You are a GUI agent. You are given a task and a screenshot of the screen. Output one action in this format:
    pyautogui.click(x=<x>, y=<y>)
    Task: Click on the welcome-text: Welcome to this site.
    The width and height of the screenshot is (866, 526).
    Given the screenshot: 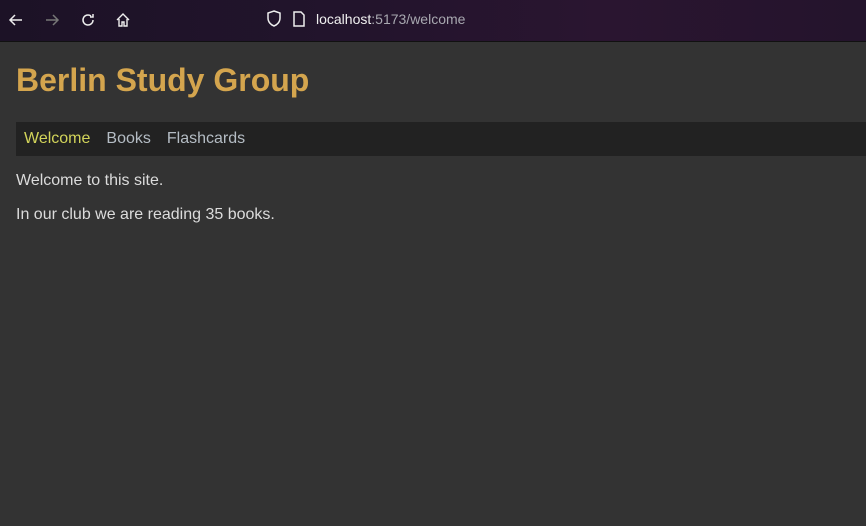 What is the action you would take?
    pyautogui.click(x=90, y=180)
    